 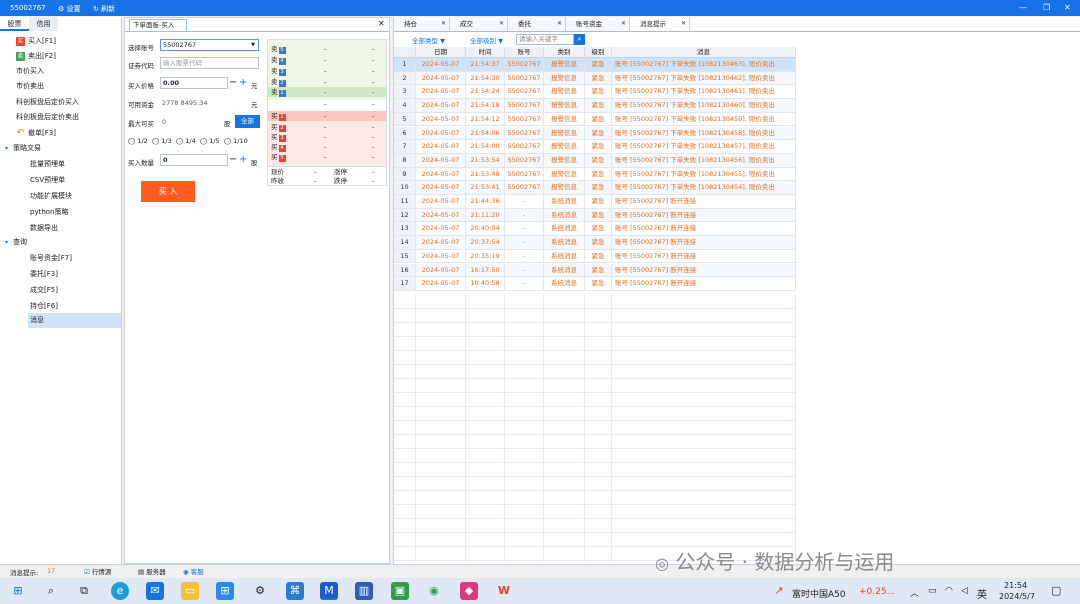 I want to click on cell-acct: 55002767, so click(x=524, y=160).